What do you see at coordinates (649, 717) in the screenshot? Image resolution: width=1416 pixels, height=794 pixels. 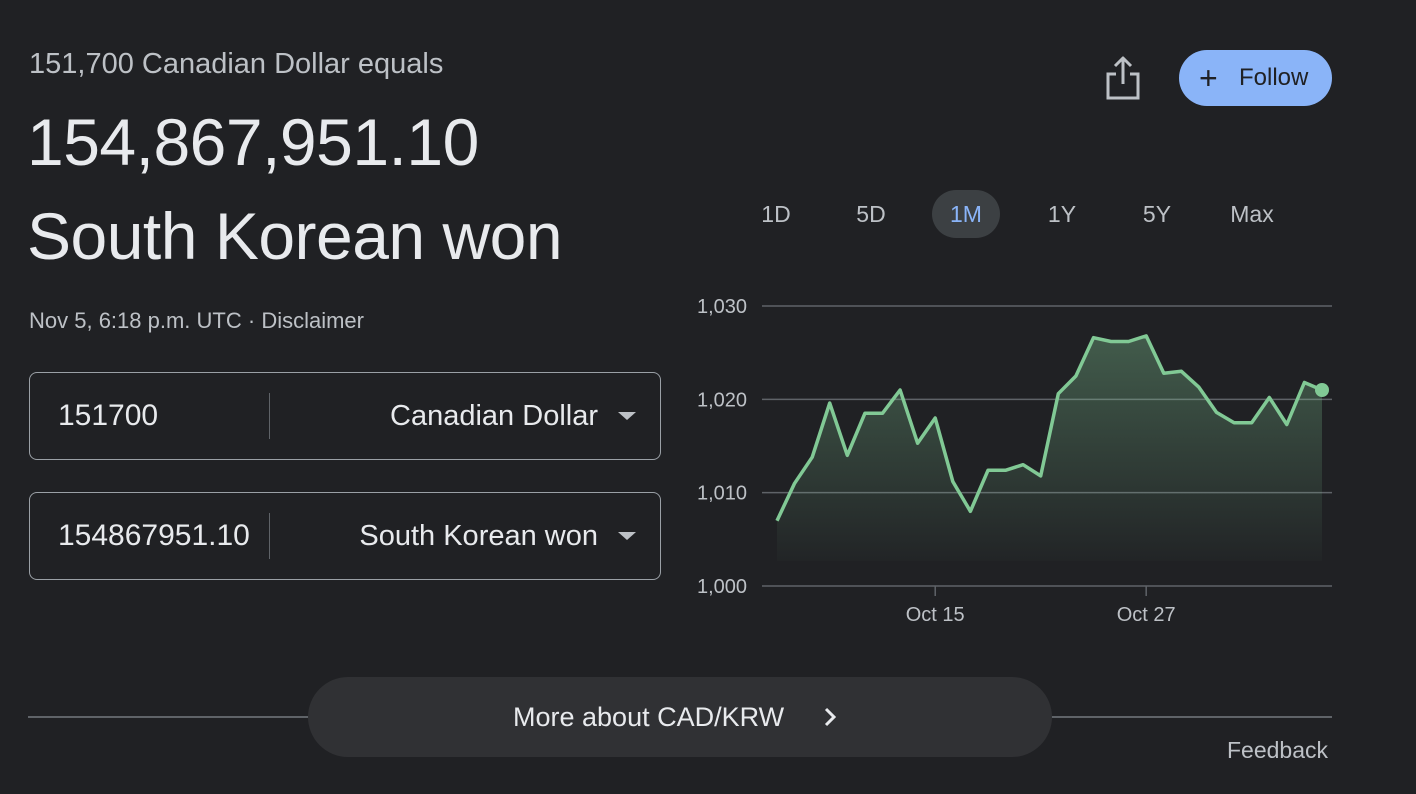 I see `more-about-label: More about CAD/KRW` at bounding box center [649, 717].